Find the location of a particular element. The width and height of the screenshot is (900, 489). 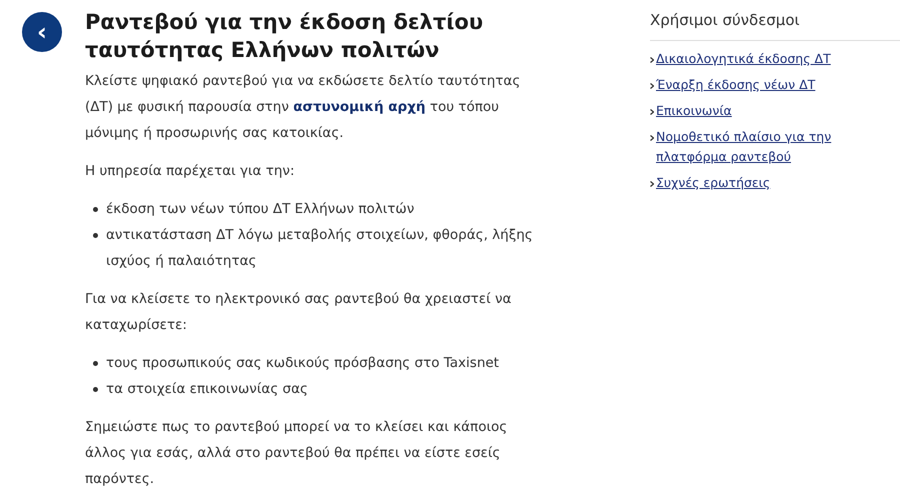

sidebar-link: Δικαιολογητικά έκδοσης ΔΤ is located at coordinates (743, 59).